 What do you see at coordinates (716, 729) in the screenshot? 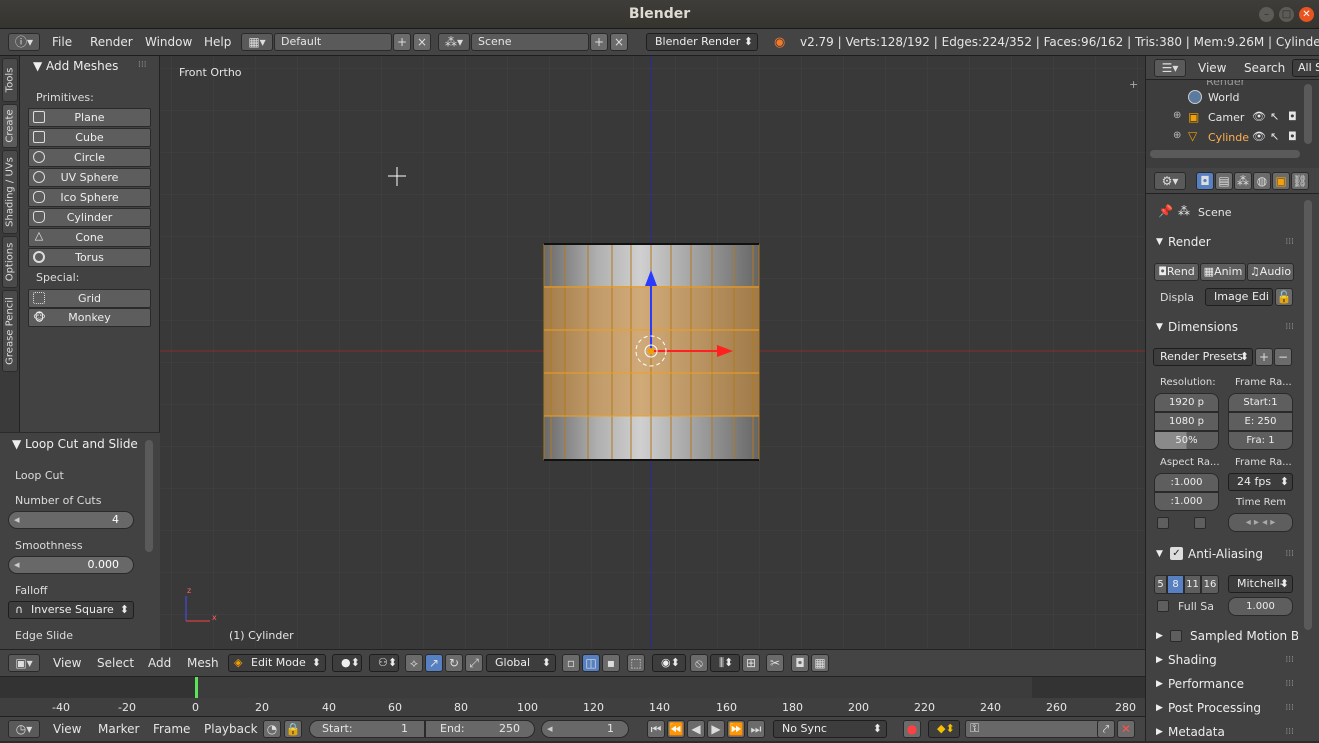
I see `play-icon: ▶` at bounding box center [716, 729].